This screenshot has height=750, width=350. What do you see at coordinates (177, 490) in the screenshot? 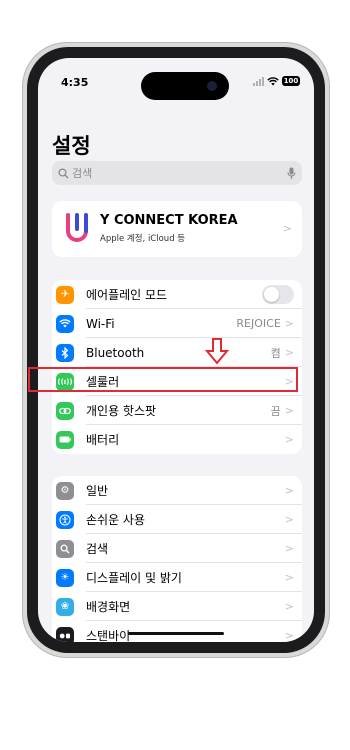
I see `general-row: ⚙ 일반 >` at bounding box center [177, 490].